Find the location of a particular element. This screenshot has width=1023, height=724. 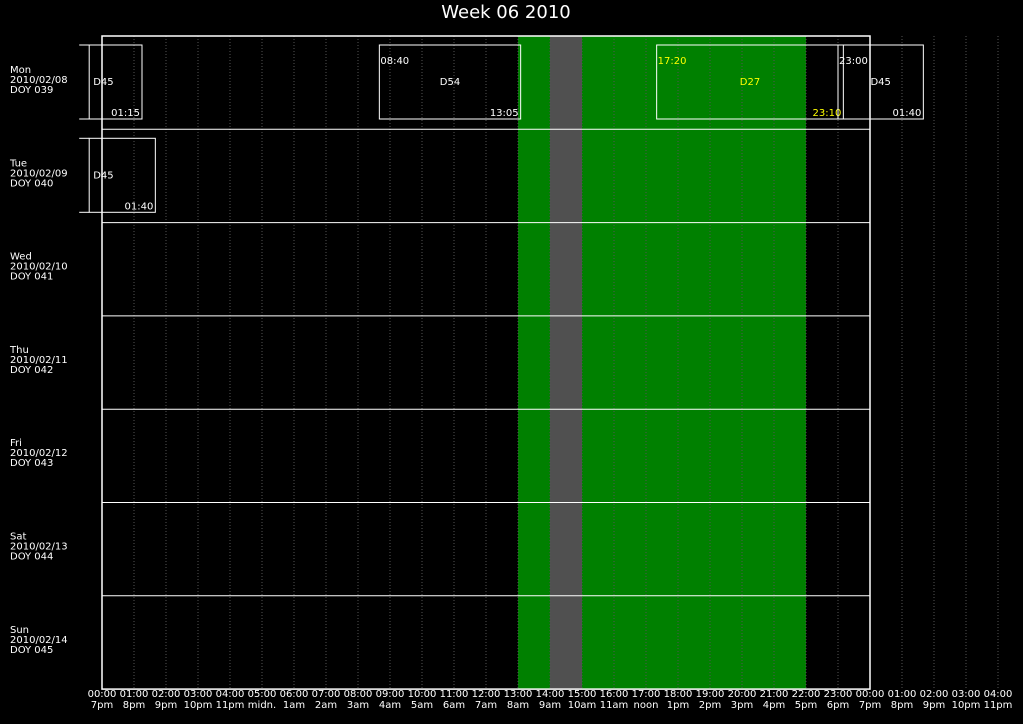

axis-utc-label: 13:00 is located at coordinates (518, 694).